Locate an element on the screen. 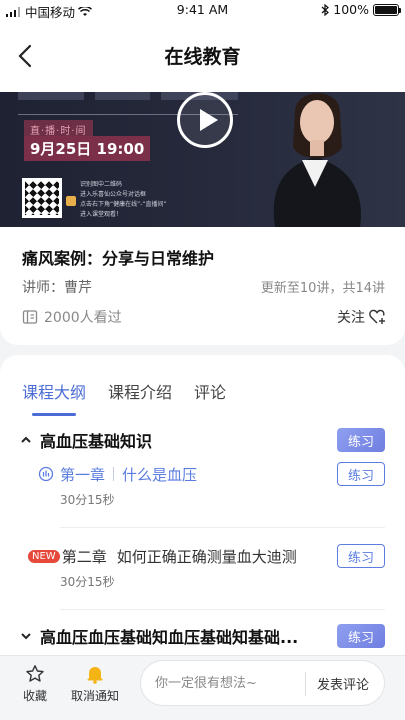 The width and height of the screenshot is (405, 720). status-bar: 中国移动 9:41 AM 100% is located at coordinates (202, 10).